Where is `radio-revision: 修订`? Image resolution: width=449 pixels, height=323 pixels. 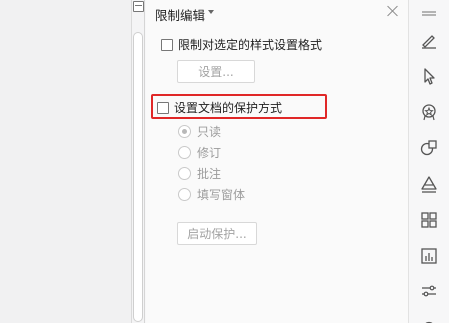 radio-revision: 修订 is located at coordinates (199, 152).